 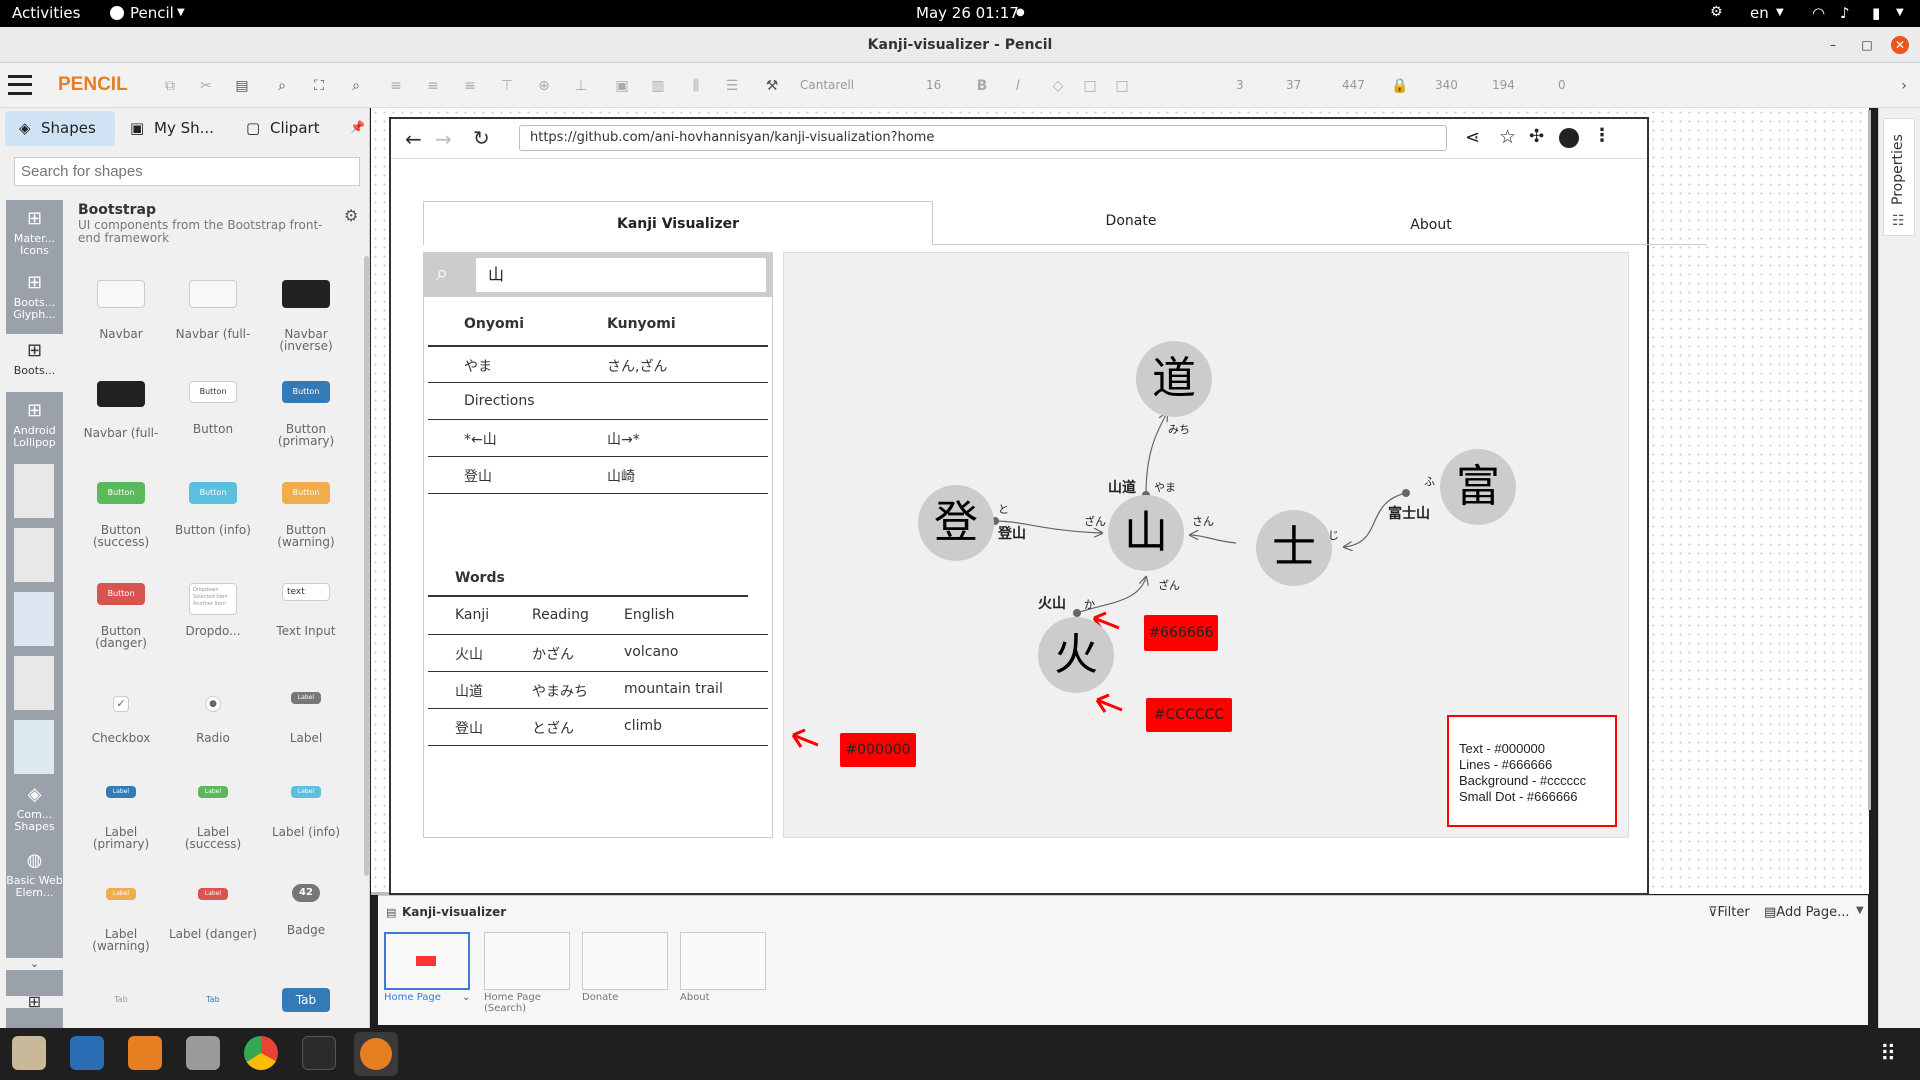 What do you see at coordinates (213, 914) in the screenshot?
I see `shape-label-danger: Label Label (danger)` at bounding box center [213, 914].